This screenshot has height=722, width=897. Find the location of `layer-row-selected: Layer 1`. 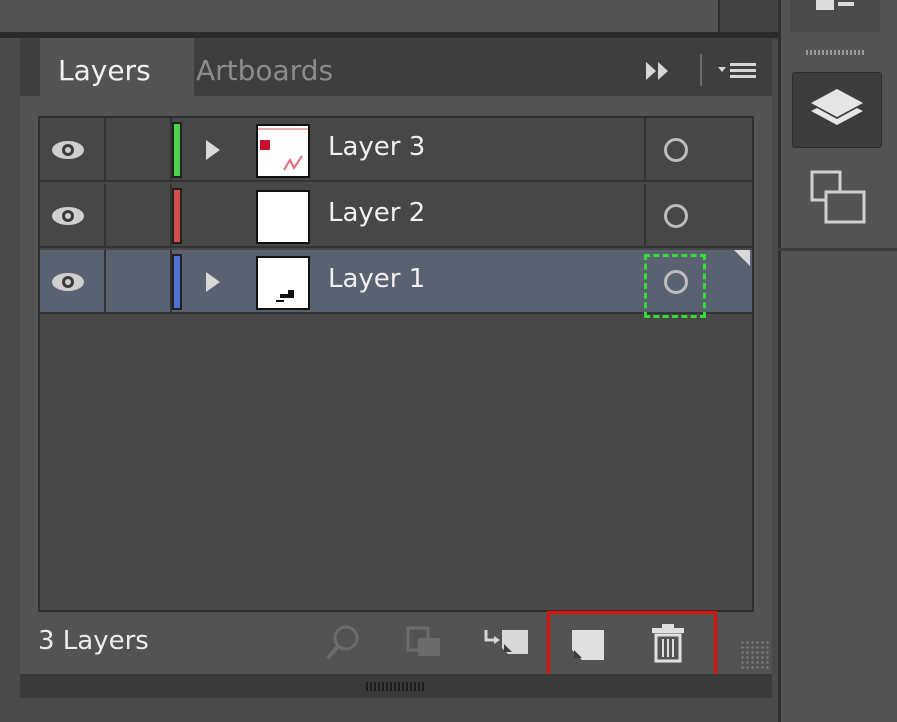

layer-row-selected: Layer 1 is located at coordinates (396, 284).